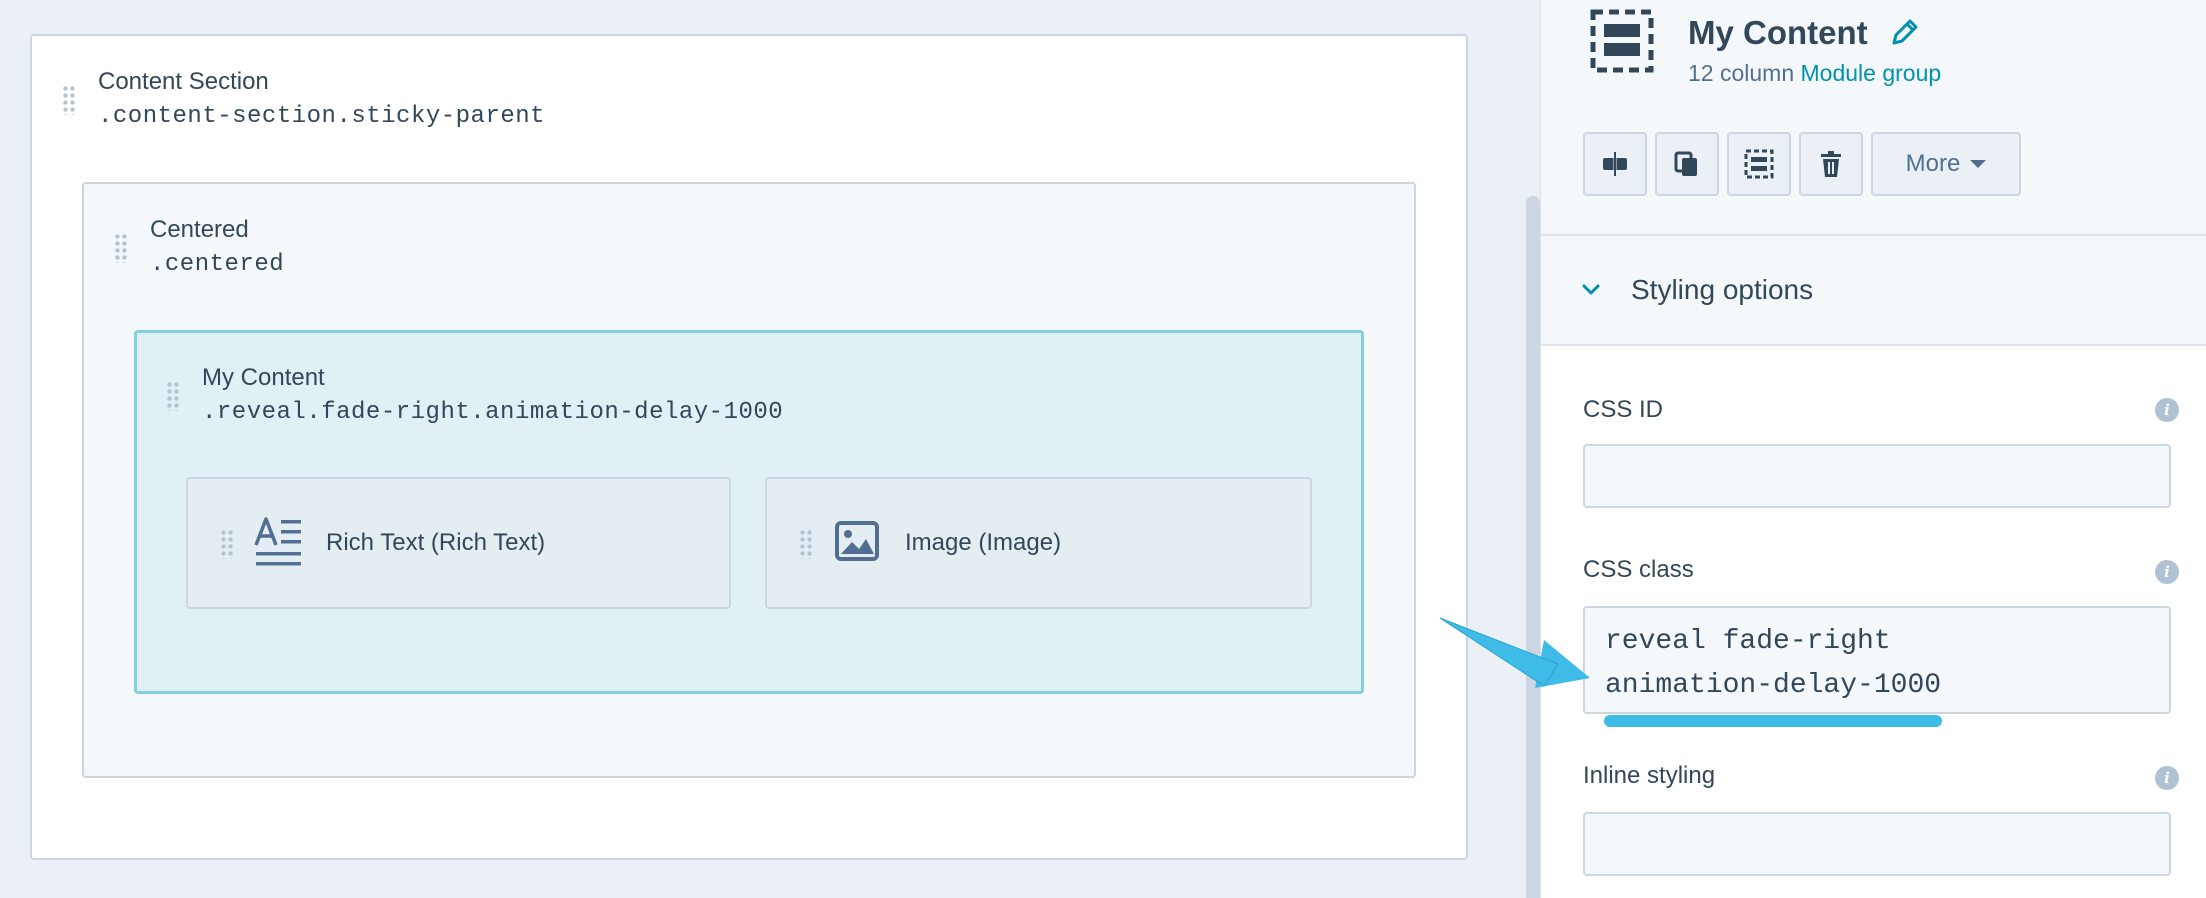  What do you see at coordinates (1773, 721) in the screenshot?
I see `annotation-underline` at bounding box center [1773, 721].